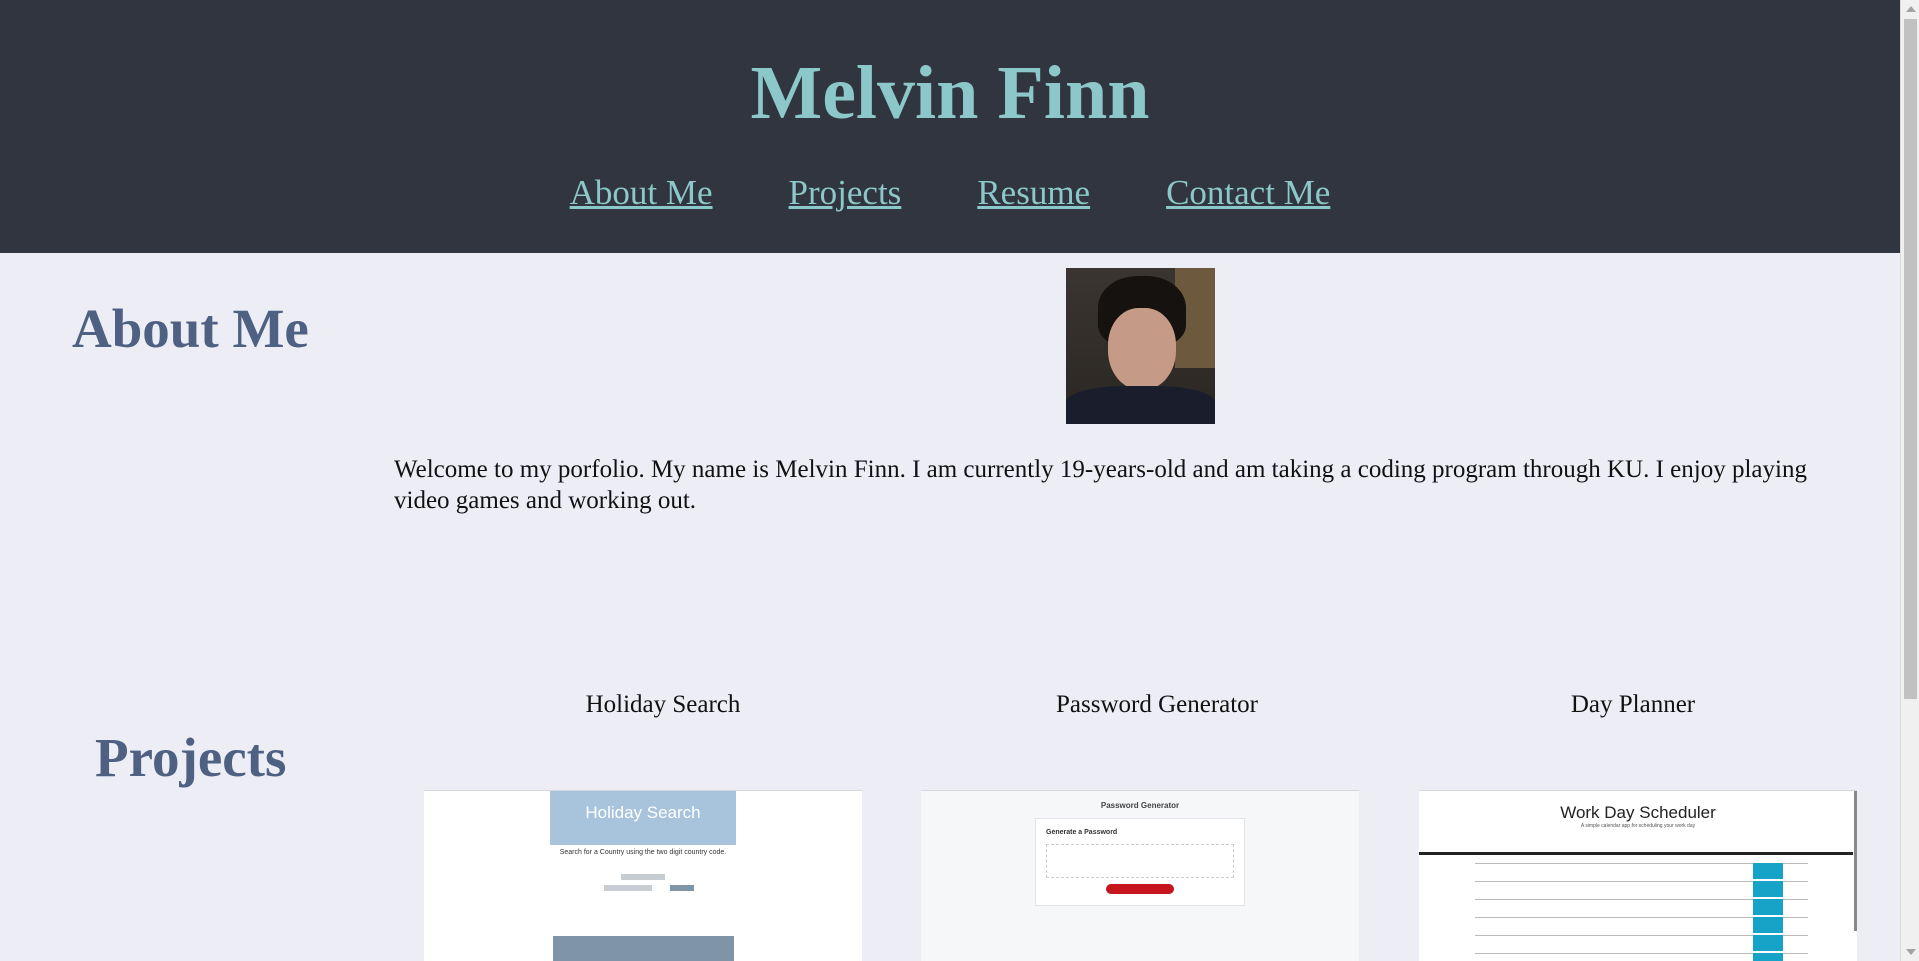 This screenshot has width=1919, height=961. I want to click on scrollbar-thumb, so click(1910, 359).